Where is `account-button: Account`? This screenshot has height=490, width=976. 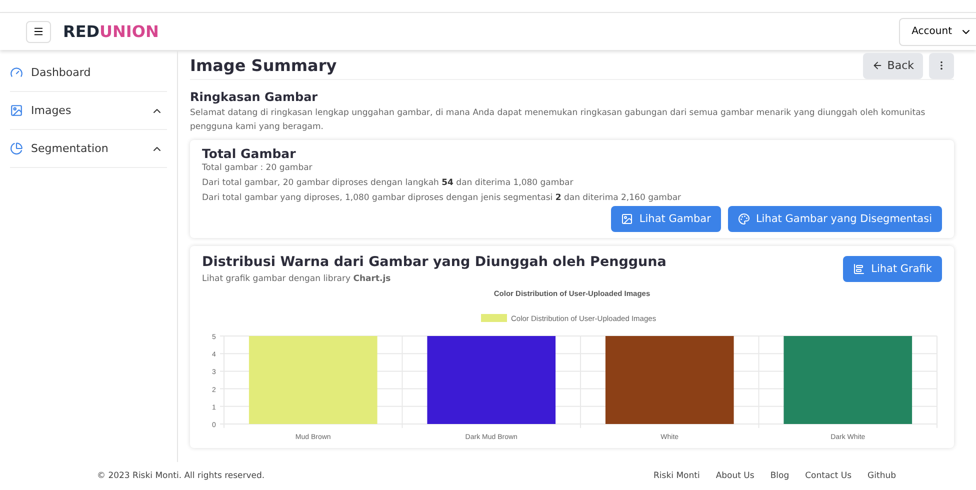
account-button: Account is located at coordinates (937, 32).